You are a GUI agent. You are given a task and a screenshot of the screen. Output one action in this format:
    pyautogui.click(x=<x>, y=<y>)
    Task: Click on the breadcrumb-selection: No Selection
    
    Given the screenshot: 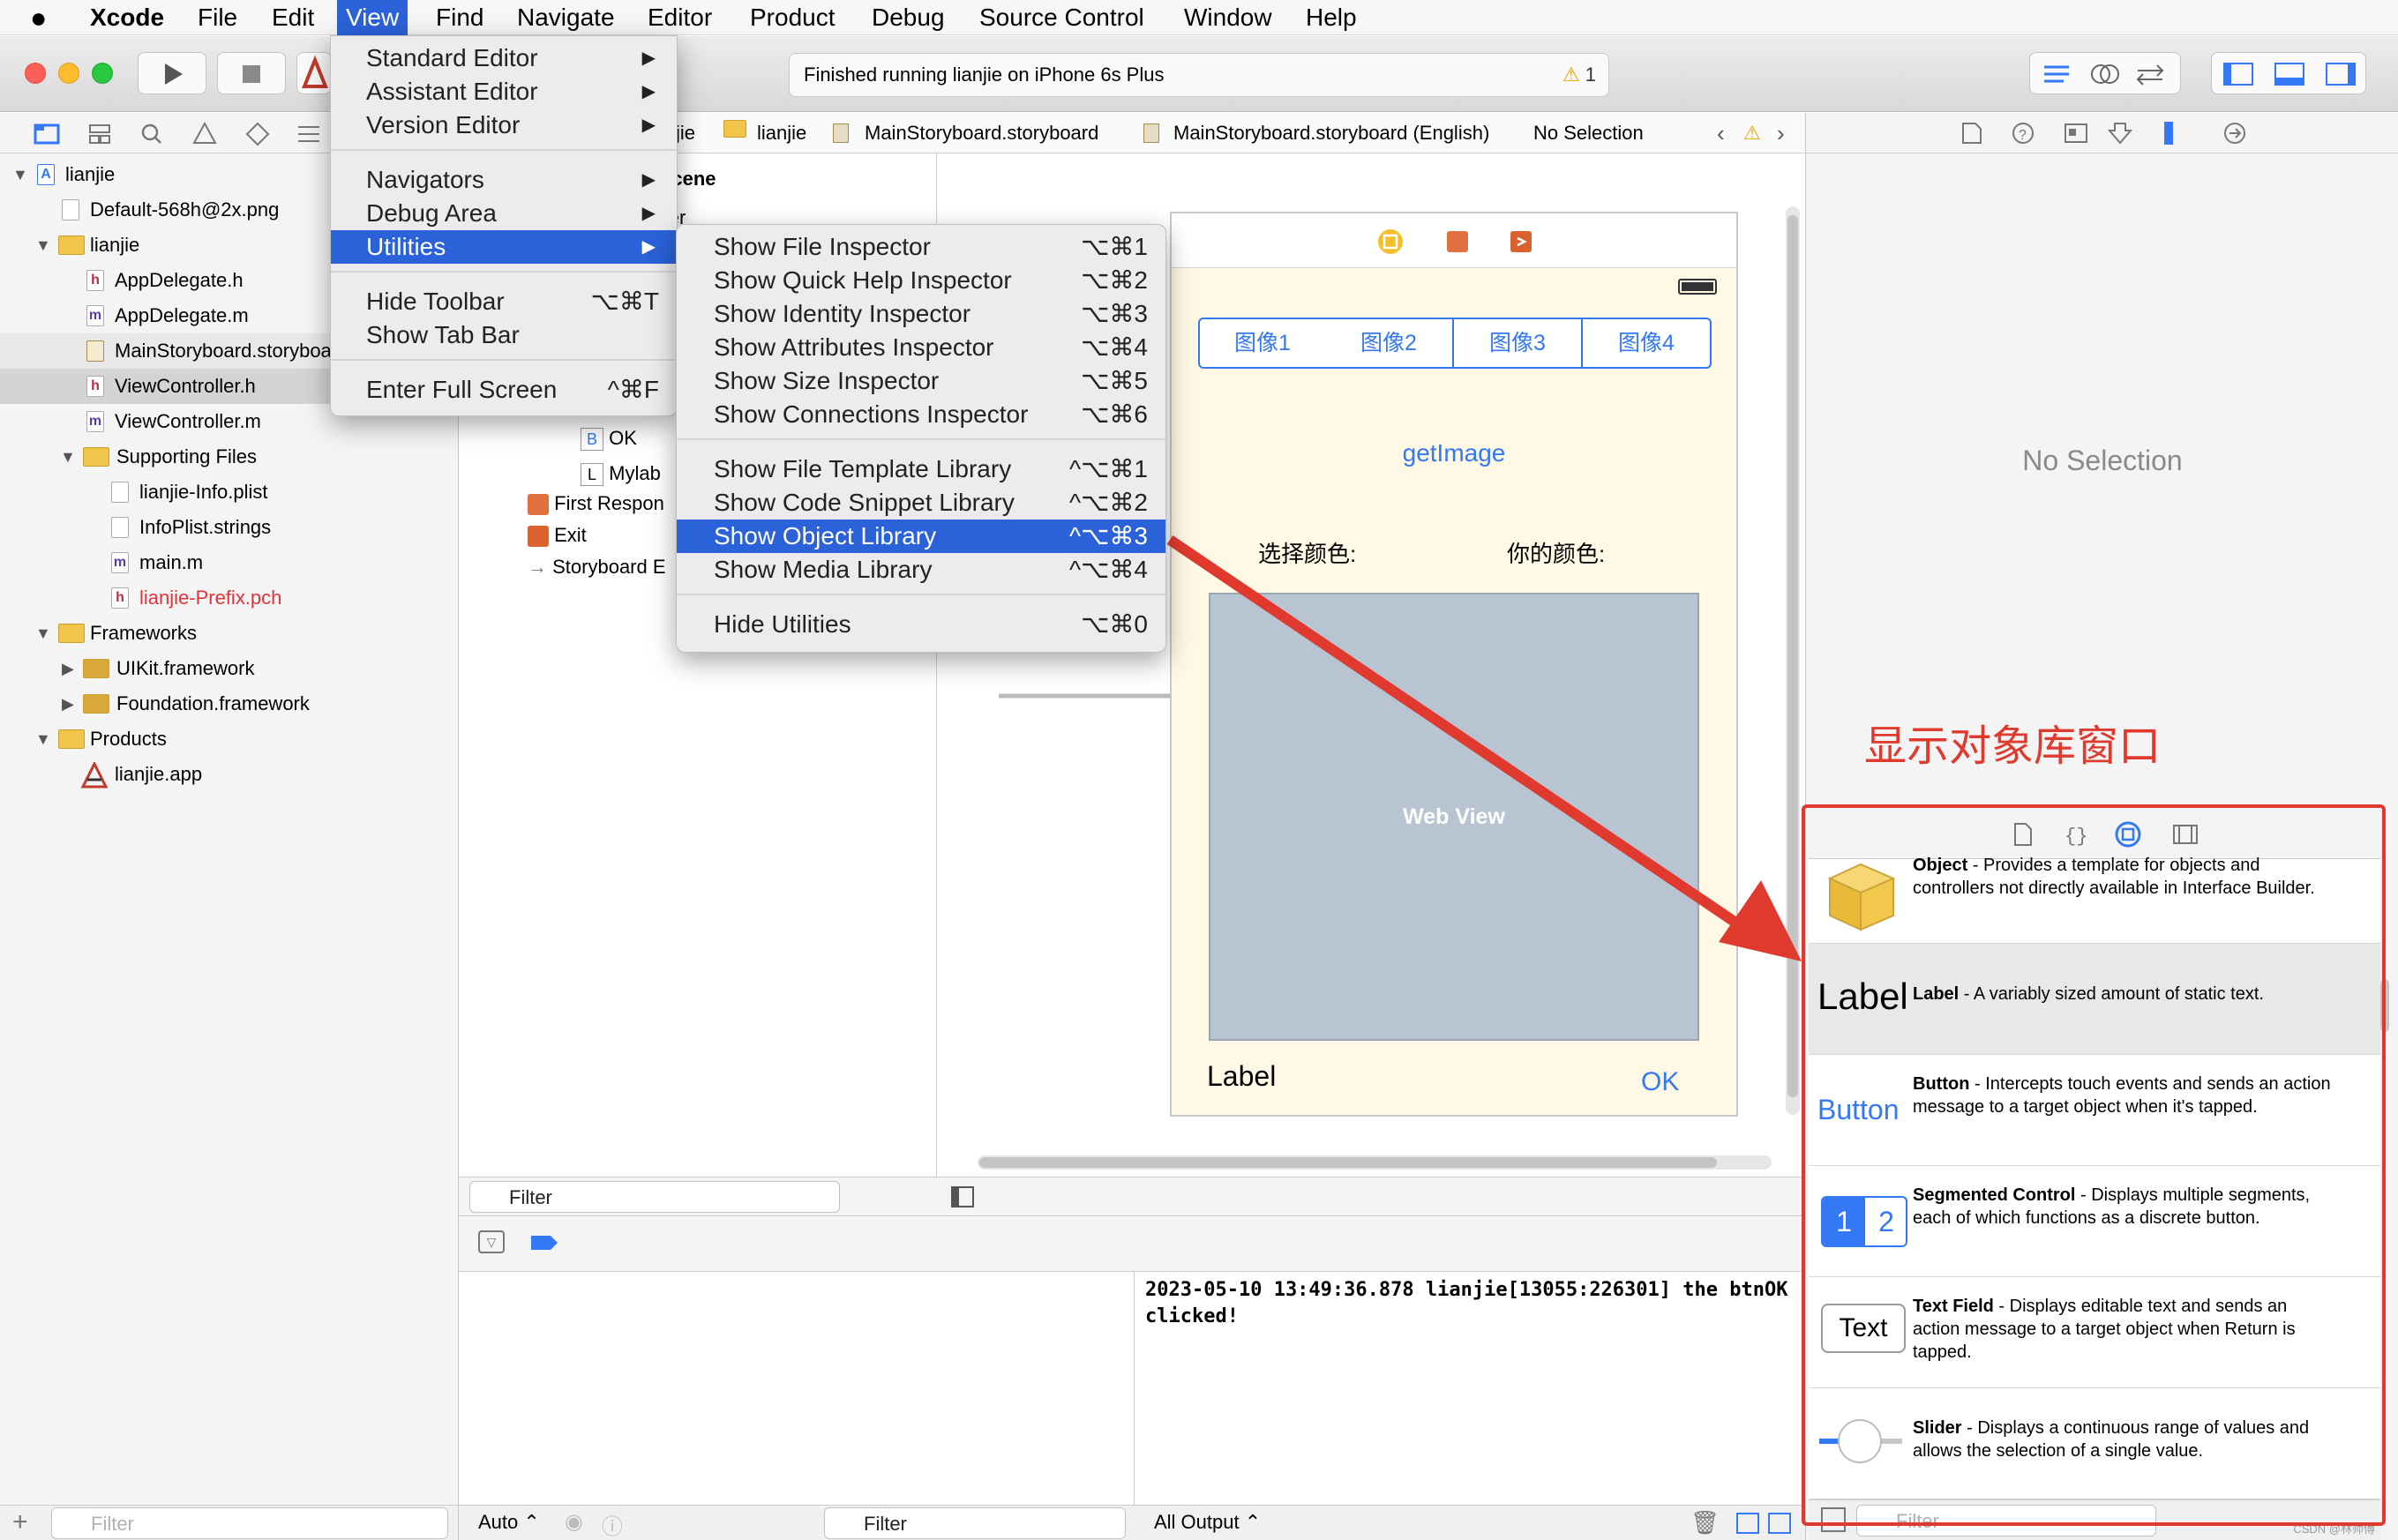 What is the action you would take?
    pyautogui.click(x=1588, y=133)
    